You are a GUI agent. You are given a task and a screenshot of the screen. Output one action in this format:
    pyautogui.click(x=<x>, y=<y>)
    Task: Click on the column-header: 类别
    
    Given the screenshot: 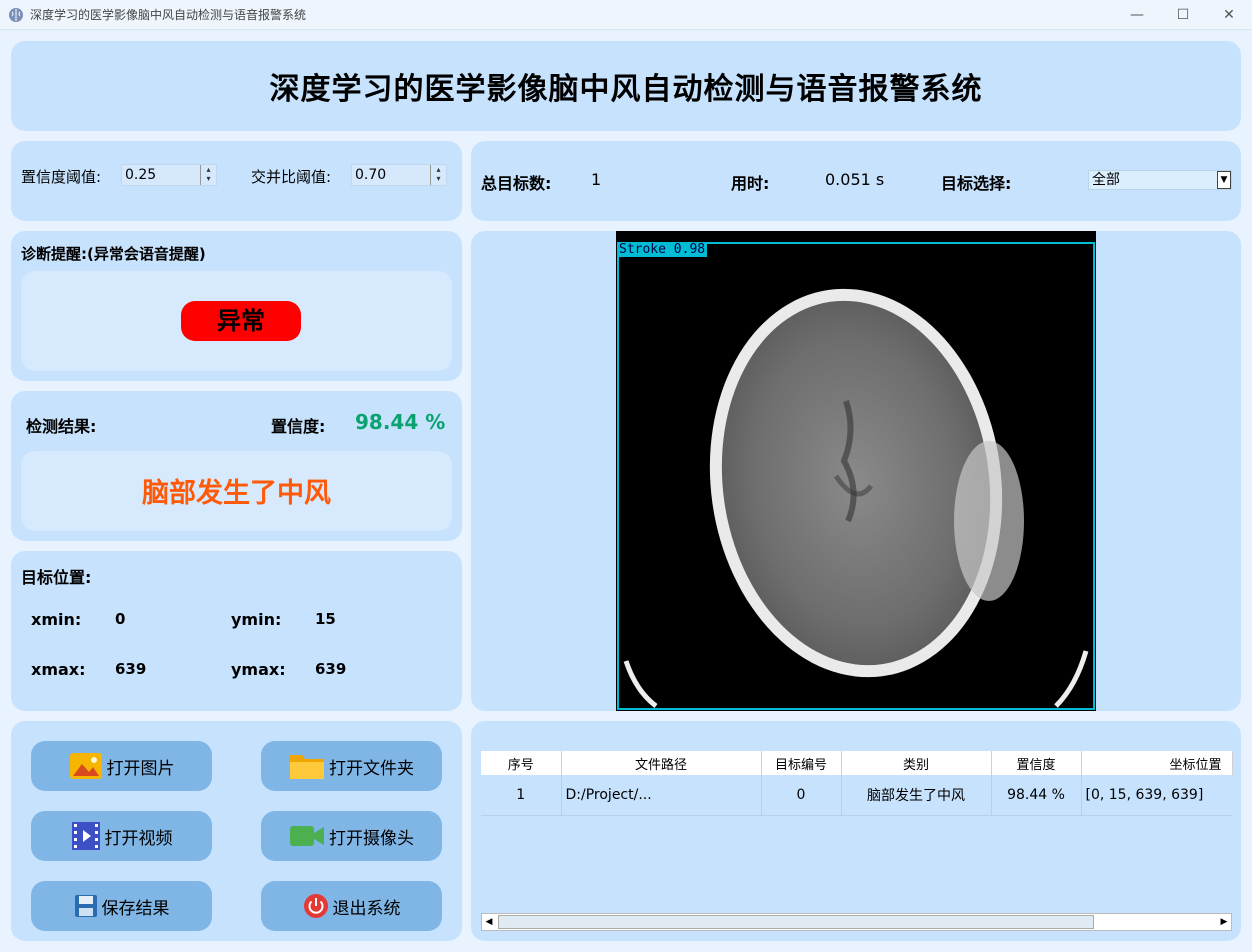 What is the action you would take?
    pyautogui.click(x=916, y=763)
    